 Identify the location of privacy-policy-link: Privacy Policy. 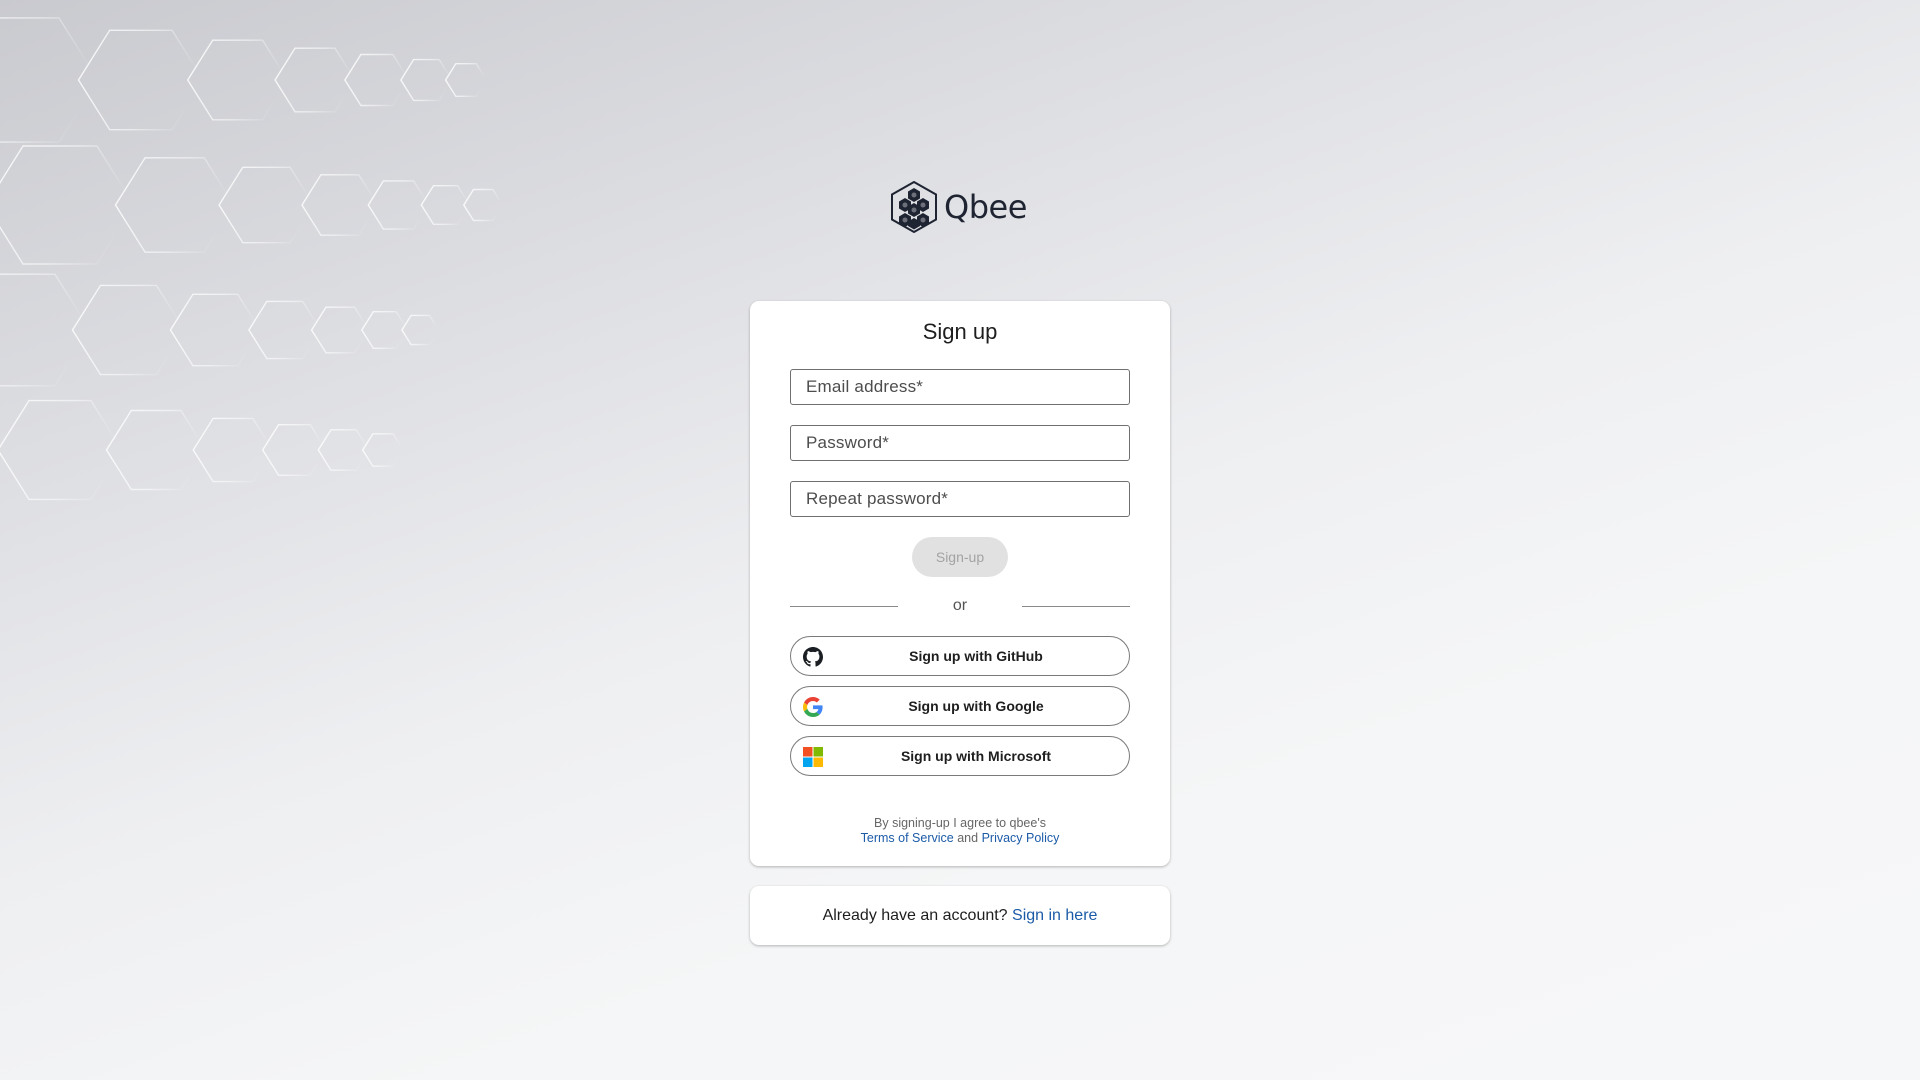
(1021, 838).